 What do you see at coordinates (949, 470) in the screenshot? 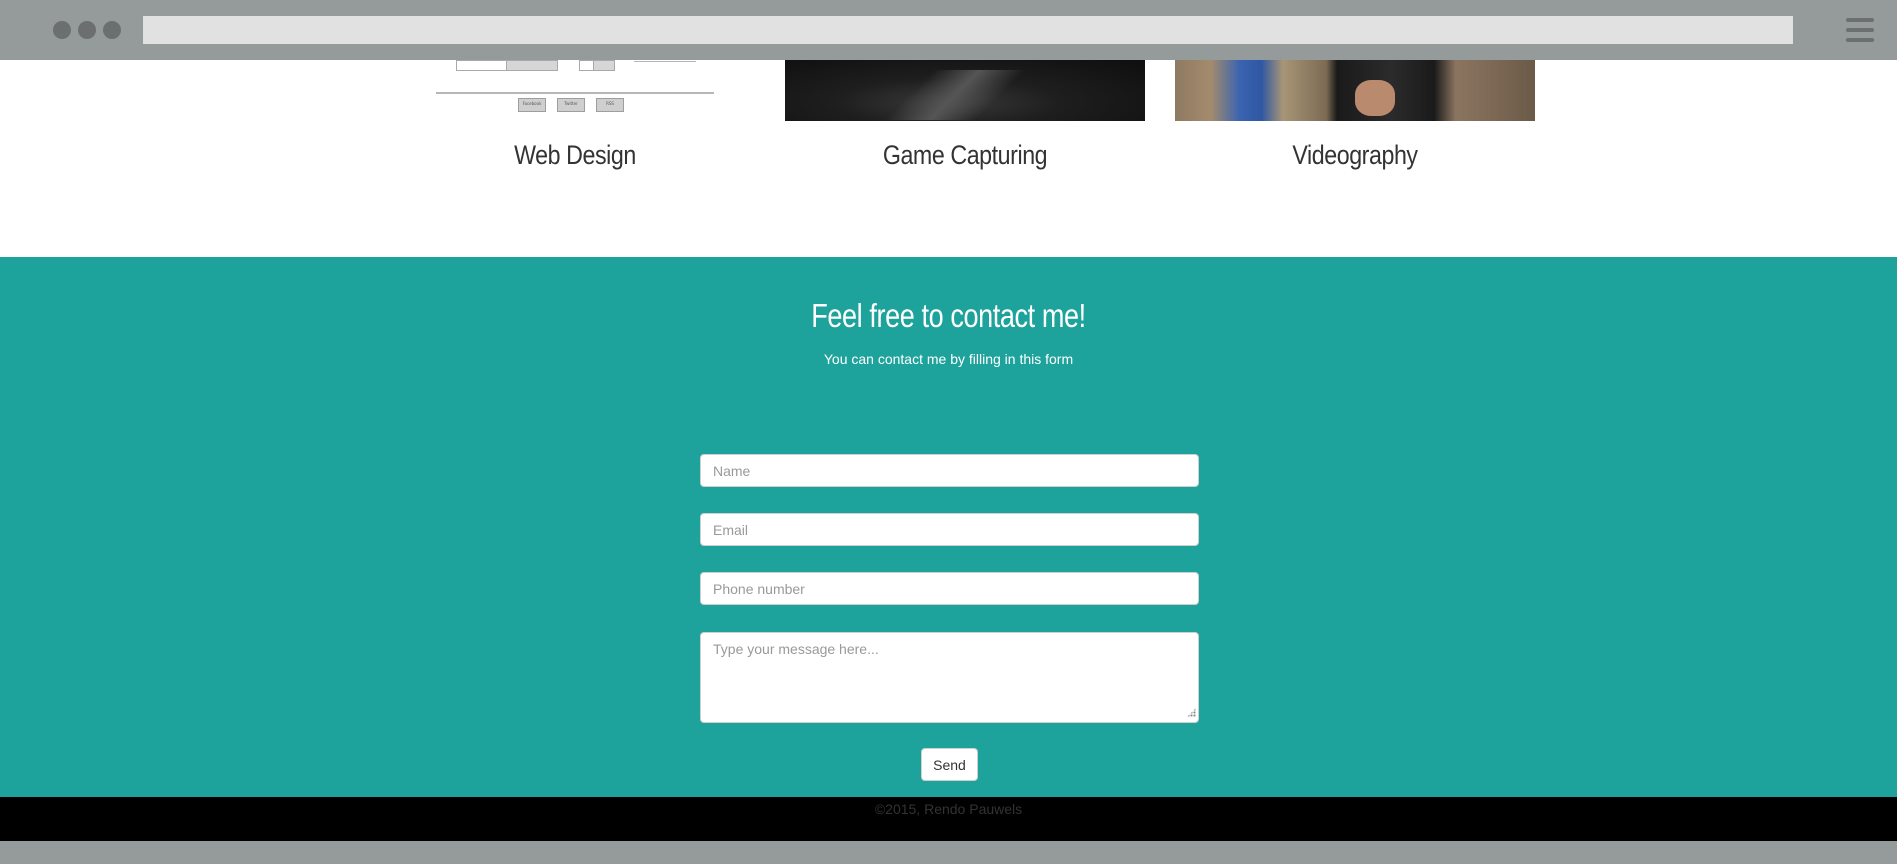
I see `name-input` at bounding box center [949, 470].